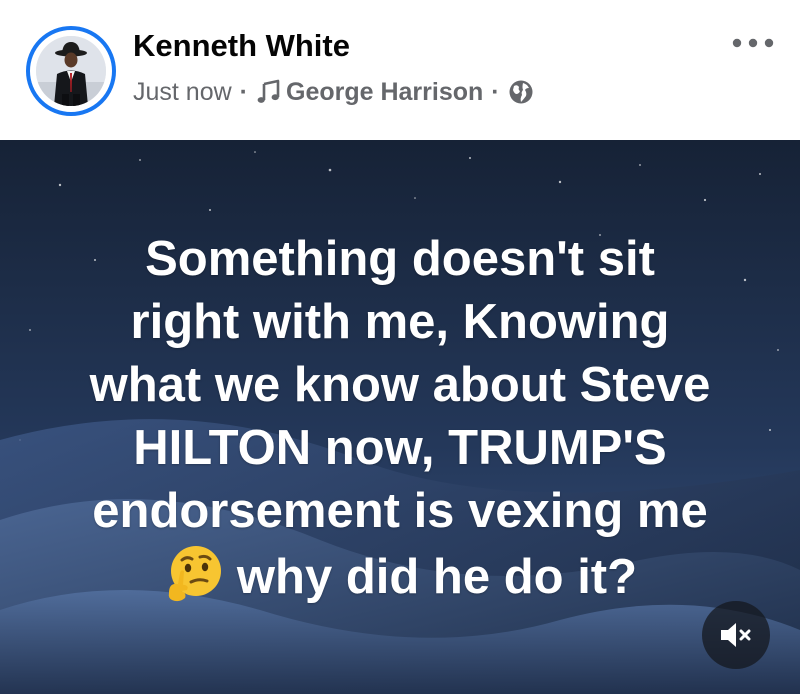  I want to click on speaker-muted-icon, so click(736, 635).